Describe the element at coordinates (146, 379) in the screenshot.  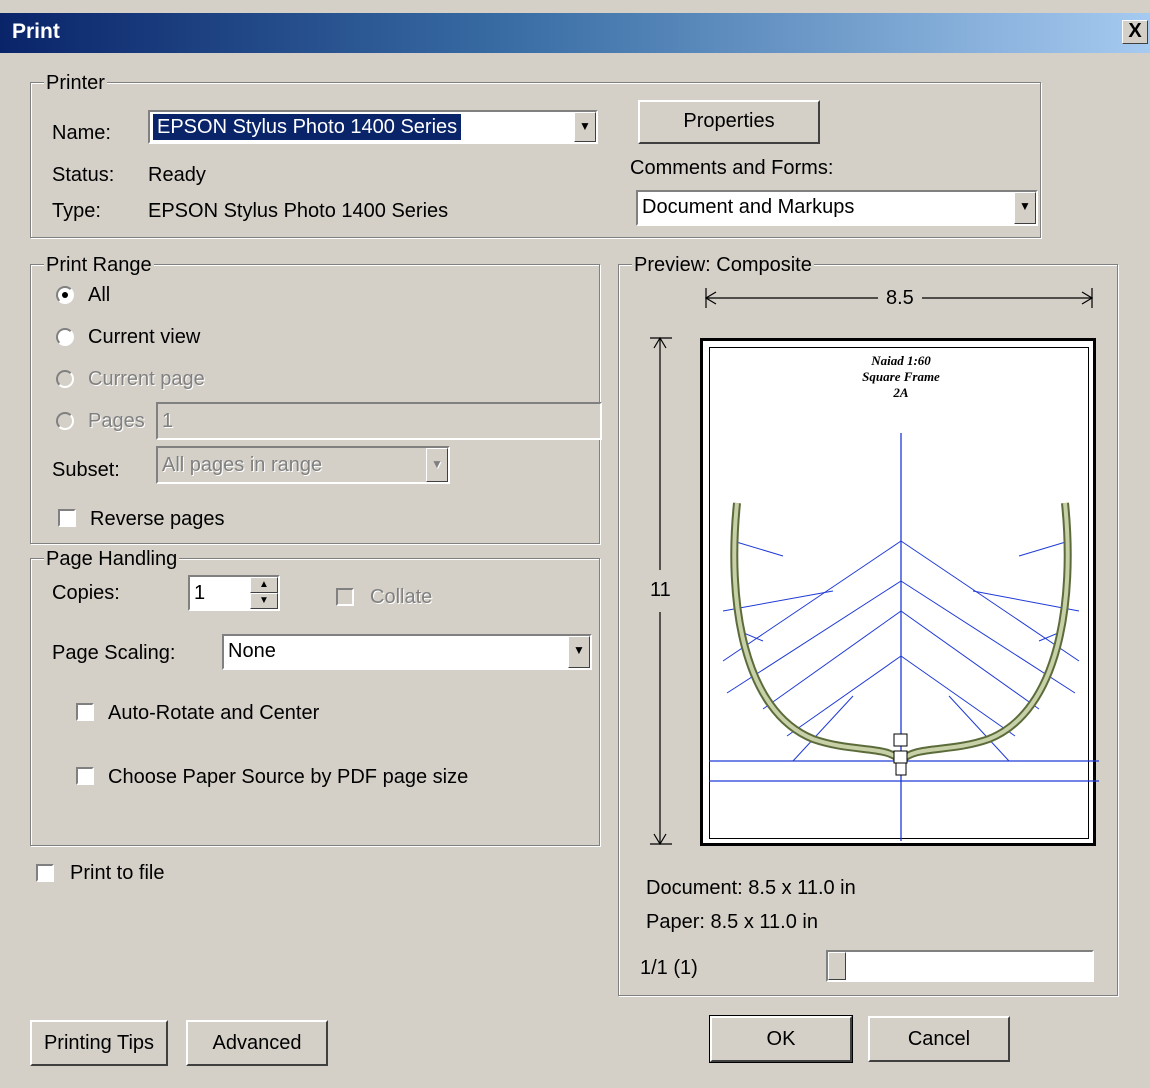
I see `radio-current-page-label: Current page` at that location.